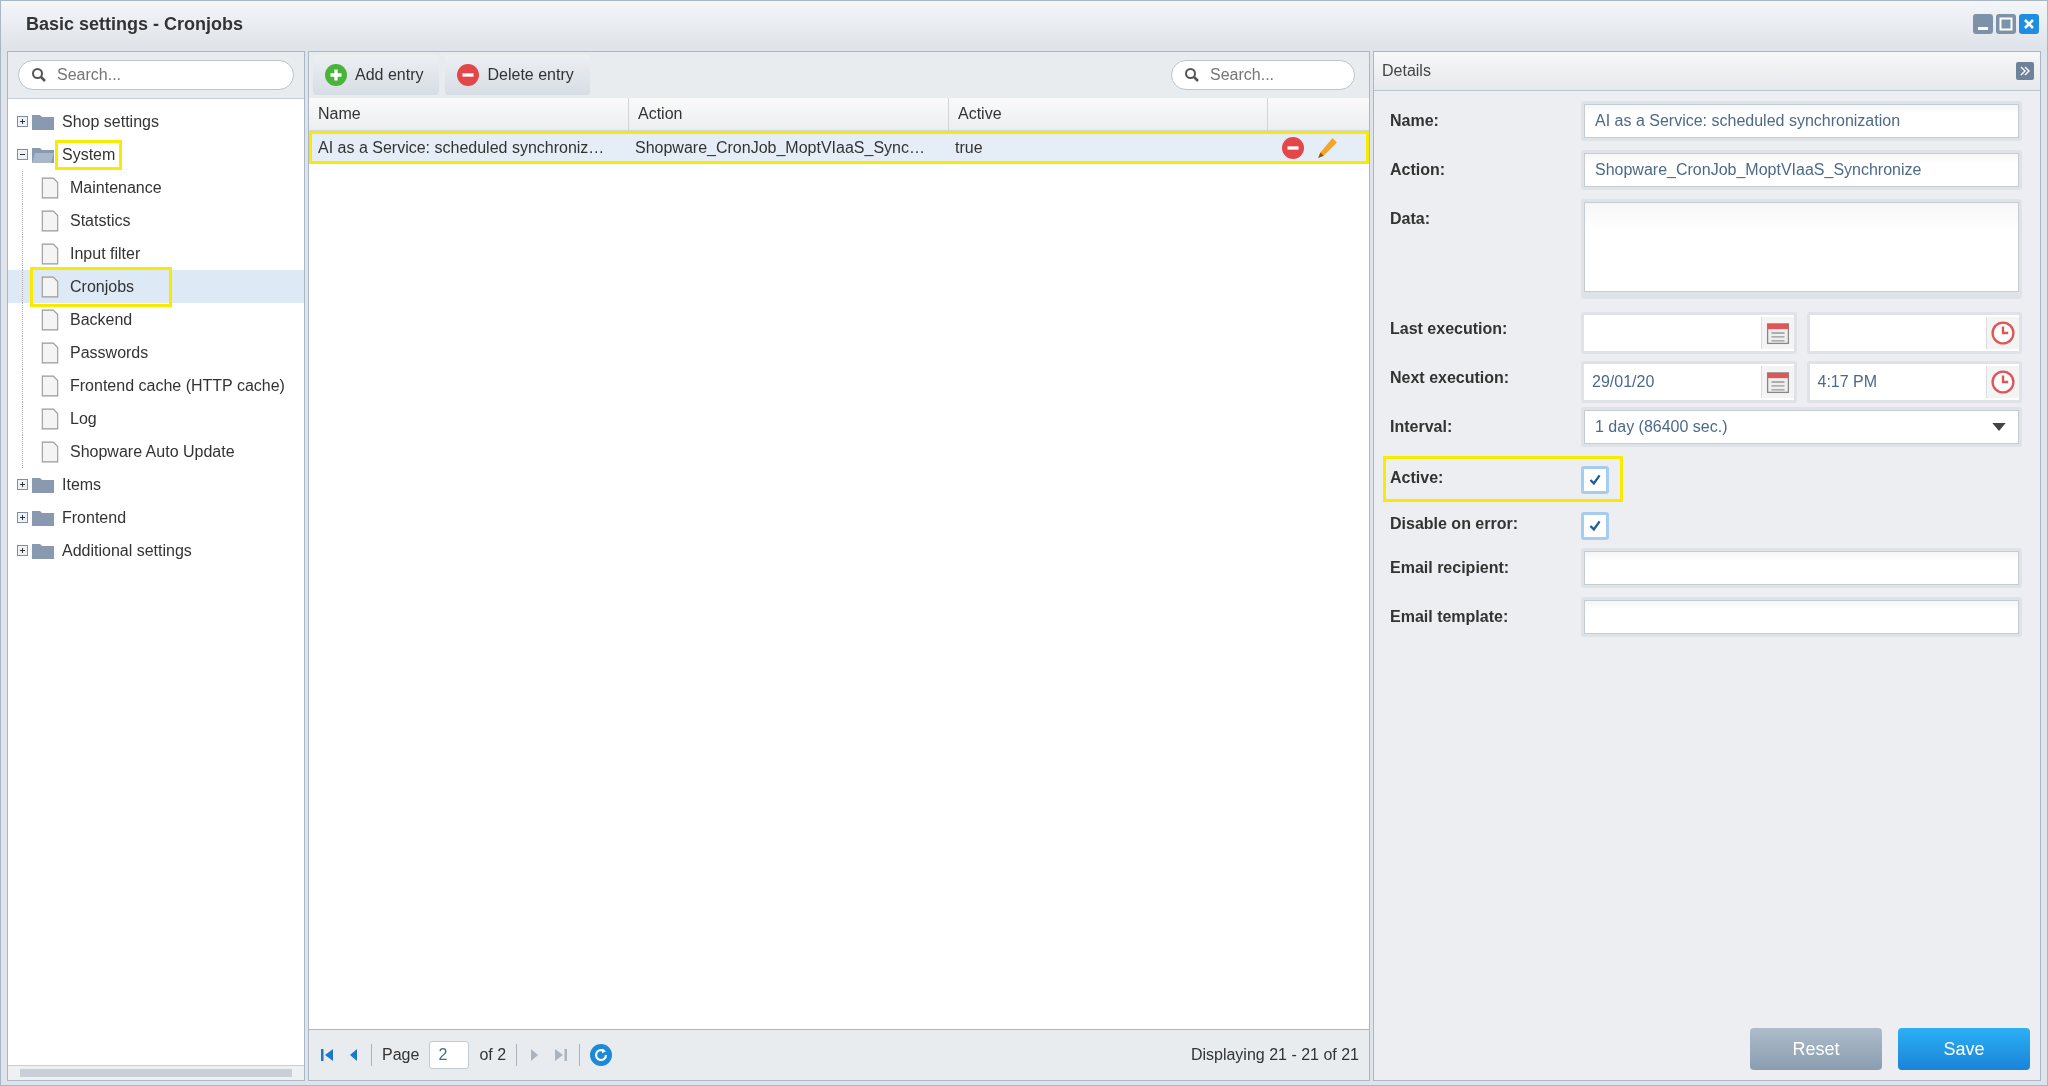  Describe the element at coordinates (1449, 328) in the screenshot. I see `field-label: Last execution:` at that location.